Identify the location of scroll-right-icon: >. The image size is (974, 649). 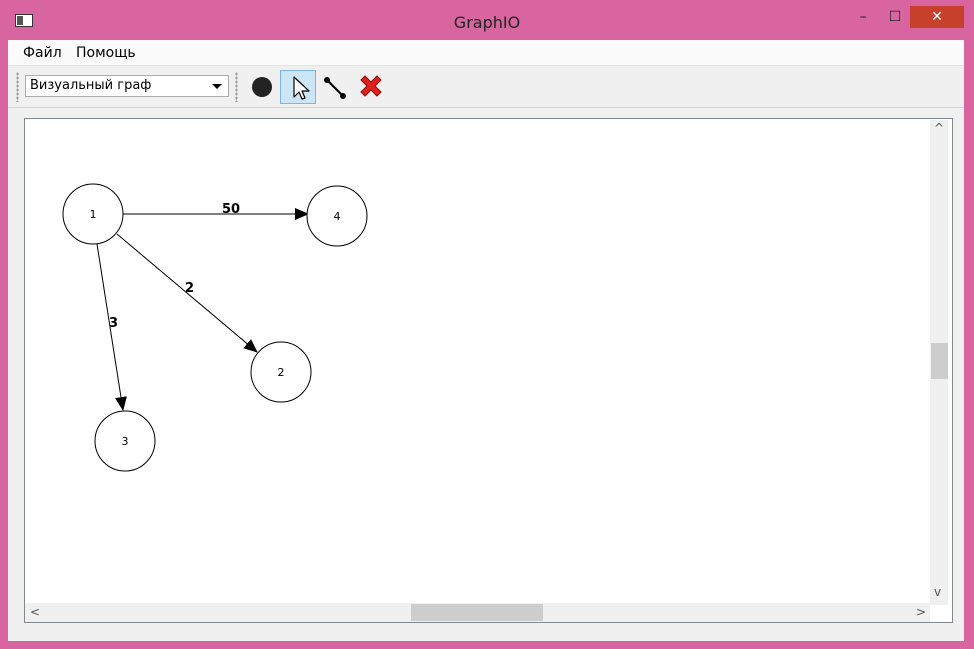
(921, 612).